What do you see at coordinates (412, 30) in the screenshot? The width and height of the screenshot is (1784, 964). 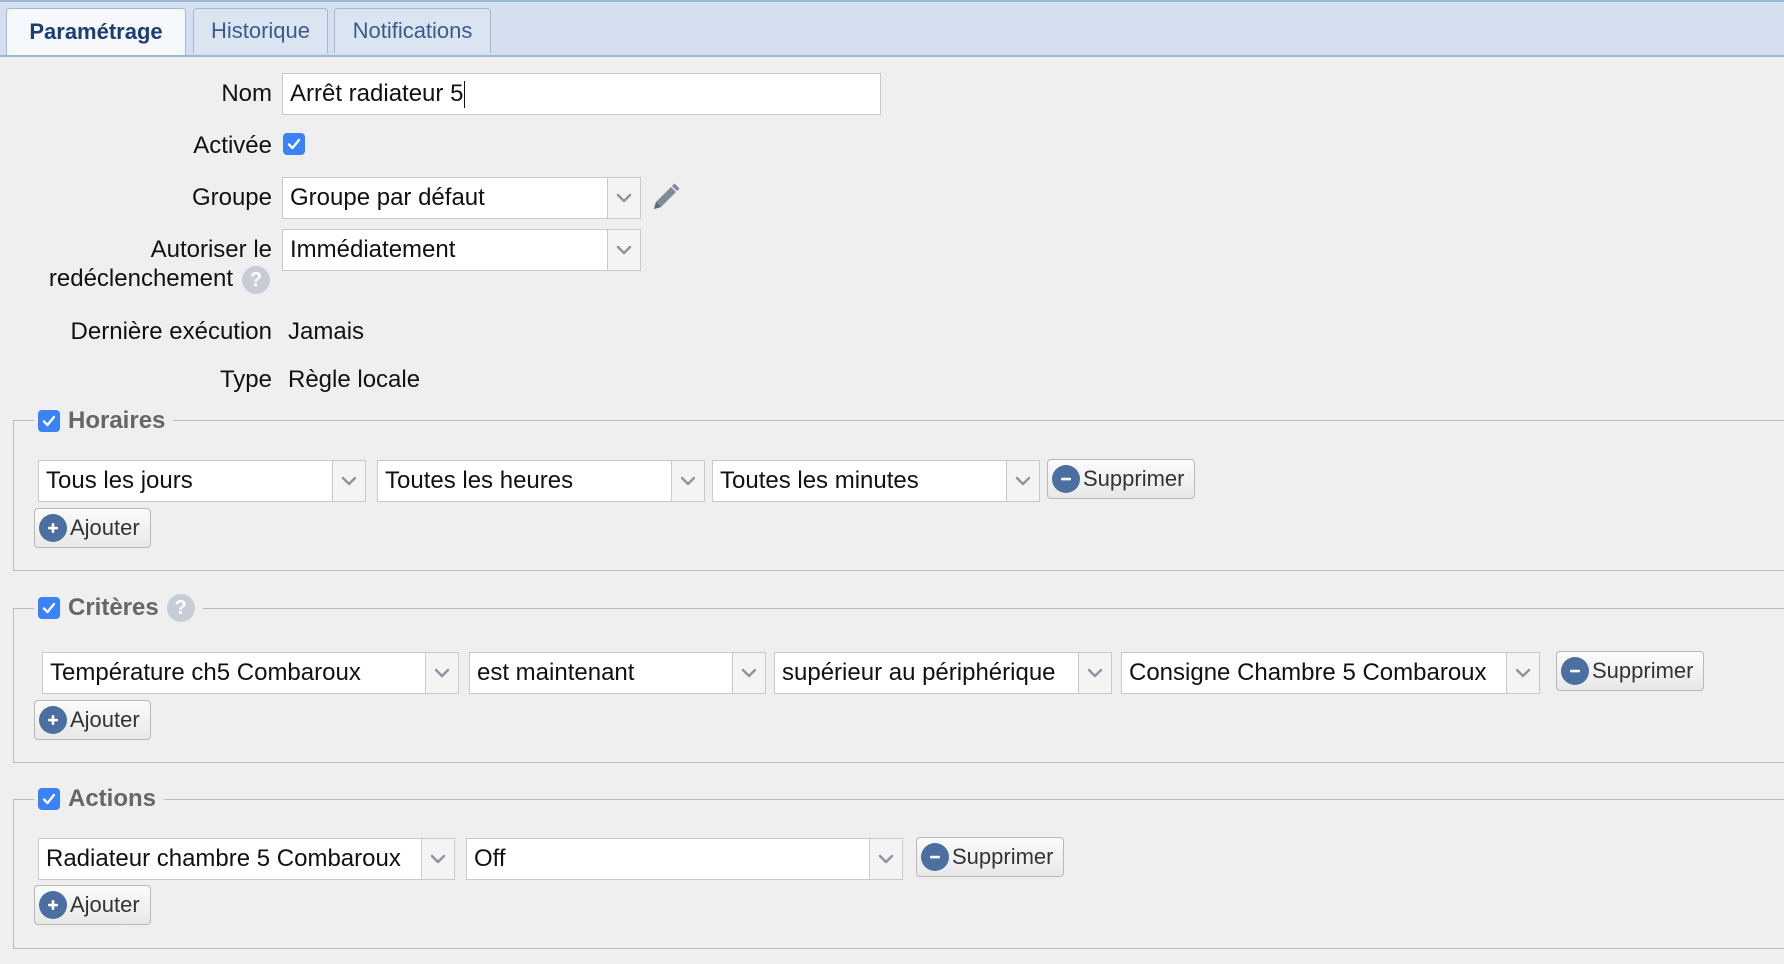 I see `tab-notifications: Notifications` at bounding box center [412, 30].